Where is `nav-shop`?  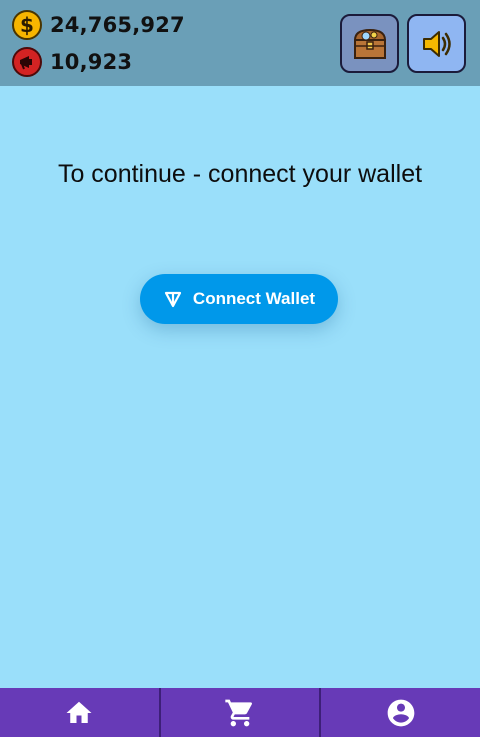 nav-shop is located at coordinates (241, 712).